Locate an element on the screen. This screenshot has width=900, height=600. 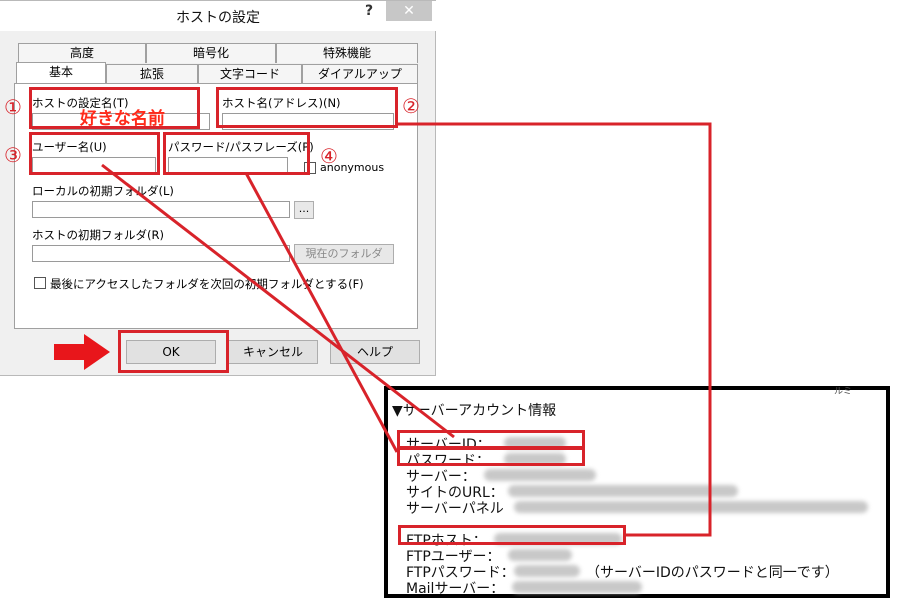
redacted-mail-server is located at coordinates (577, 587).